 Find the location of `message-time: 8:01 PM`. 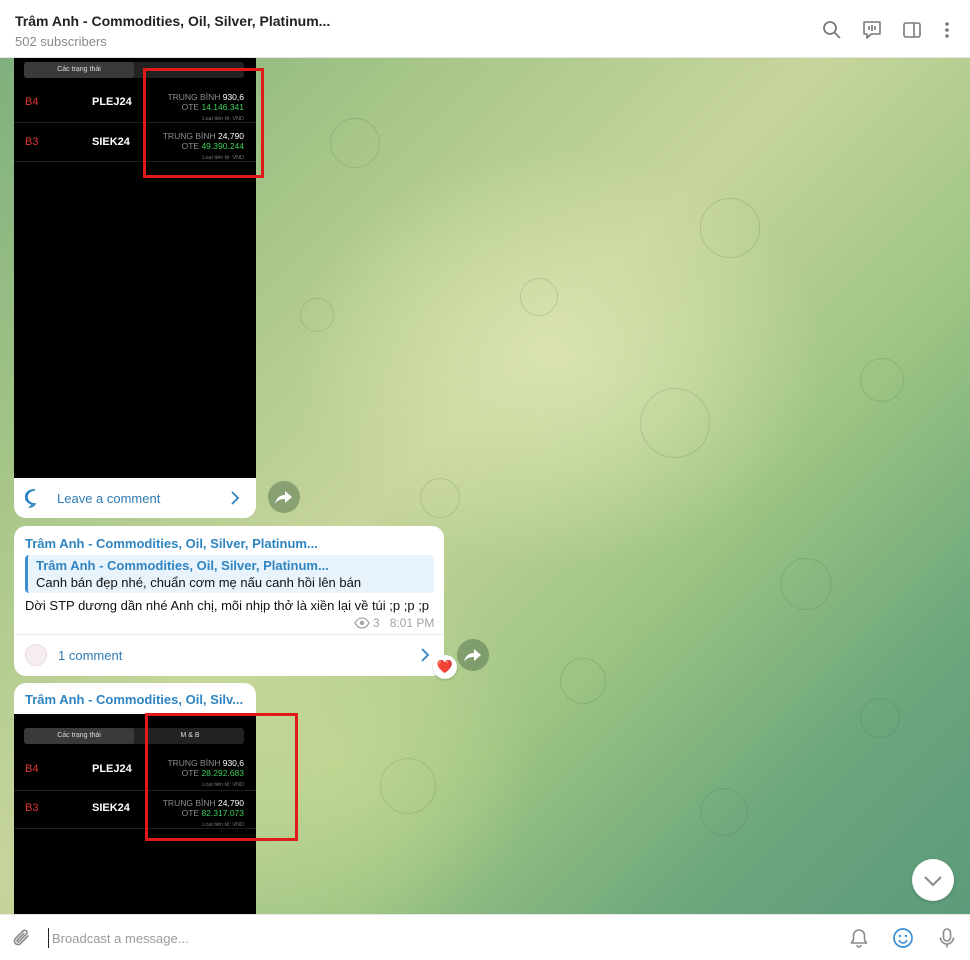

message-time: 8:01 PM is located at coordinates (412, 623).